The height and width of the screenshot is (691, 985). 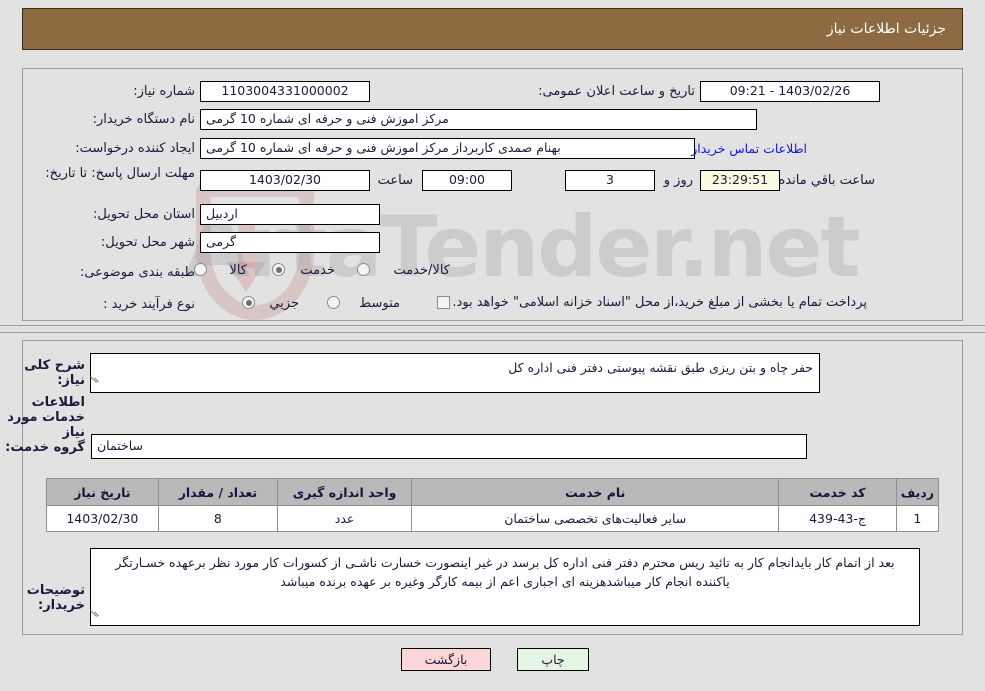 I want to click on label-buyer-org: نام دستگاه خریدار:, so click(x=143, y=119).